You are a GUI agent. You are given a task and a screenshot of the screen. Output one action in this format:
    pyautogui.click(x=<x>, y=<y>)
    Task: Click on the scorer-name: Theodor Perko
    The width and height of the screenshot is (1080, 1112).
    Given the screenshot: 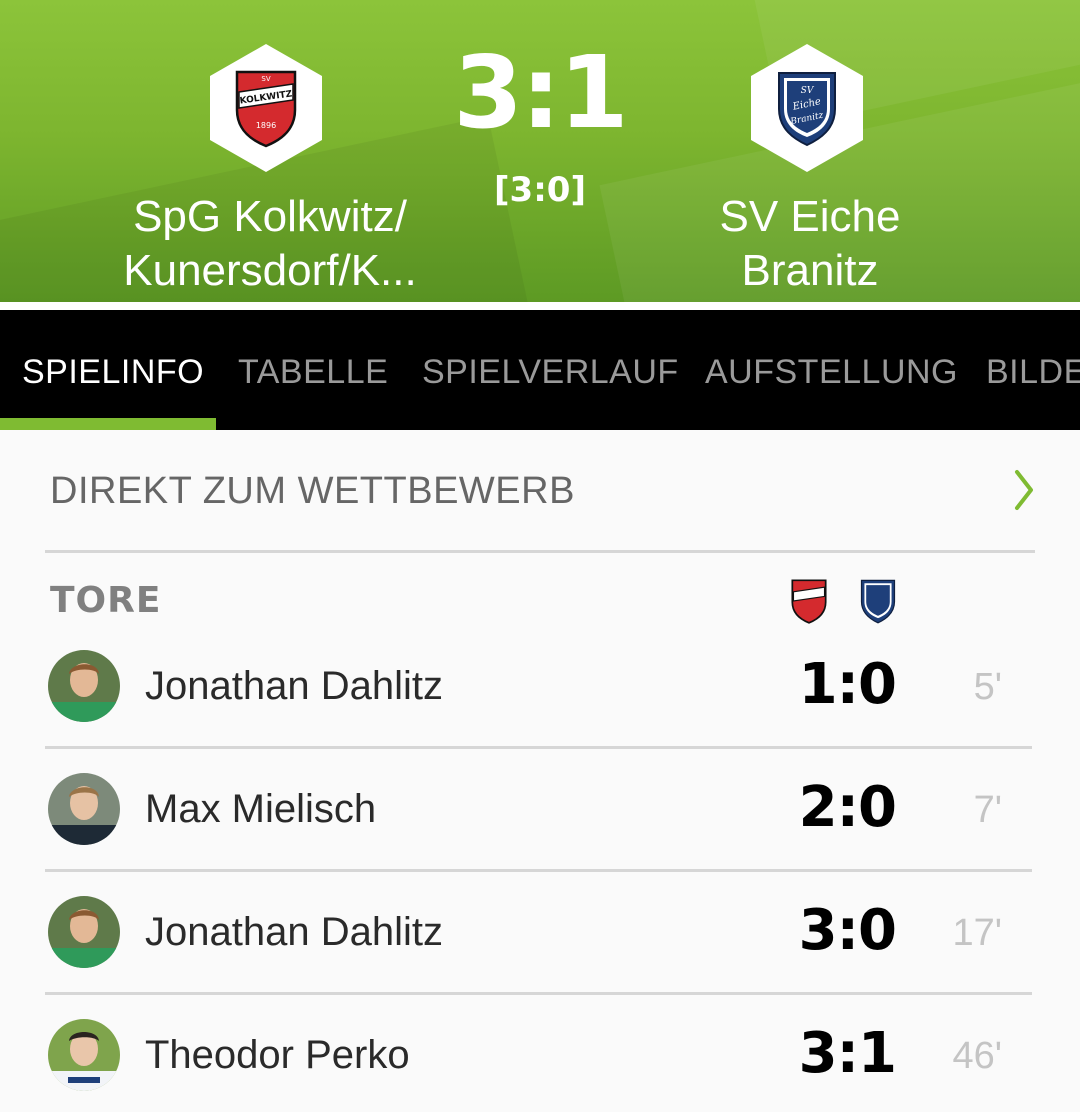 What is the action you would take?
    pyautogui.click(x=277, y=1055)
    